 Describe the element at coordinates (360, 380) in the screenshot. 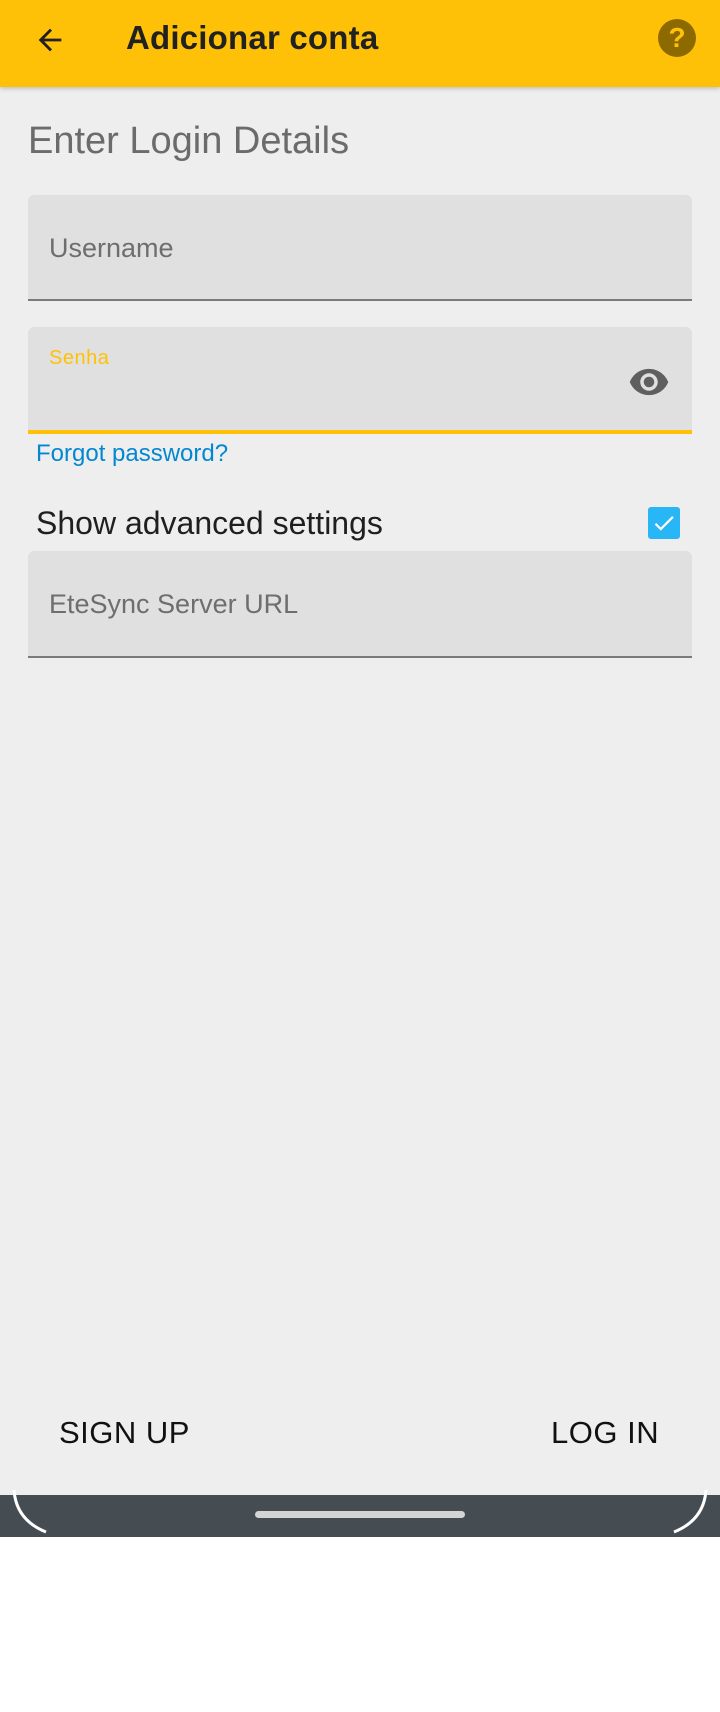

I see `password-field: Senha` at that location.